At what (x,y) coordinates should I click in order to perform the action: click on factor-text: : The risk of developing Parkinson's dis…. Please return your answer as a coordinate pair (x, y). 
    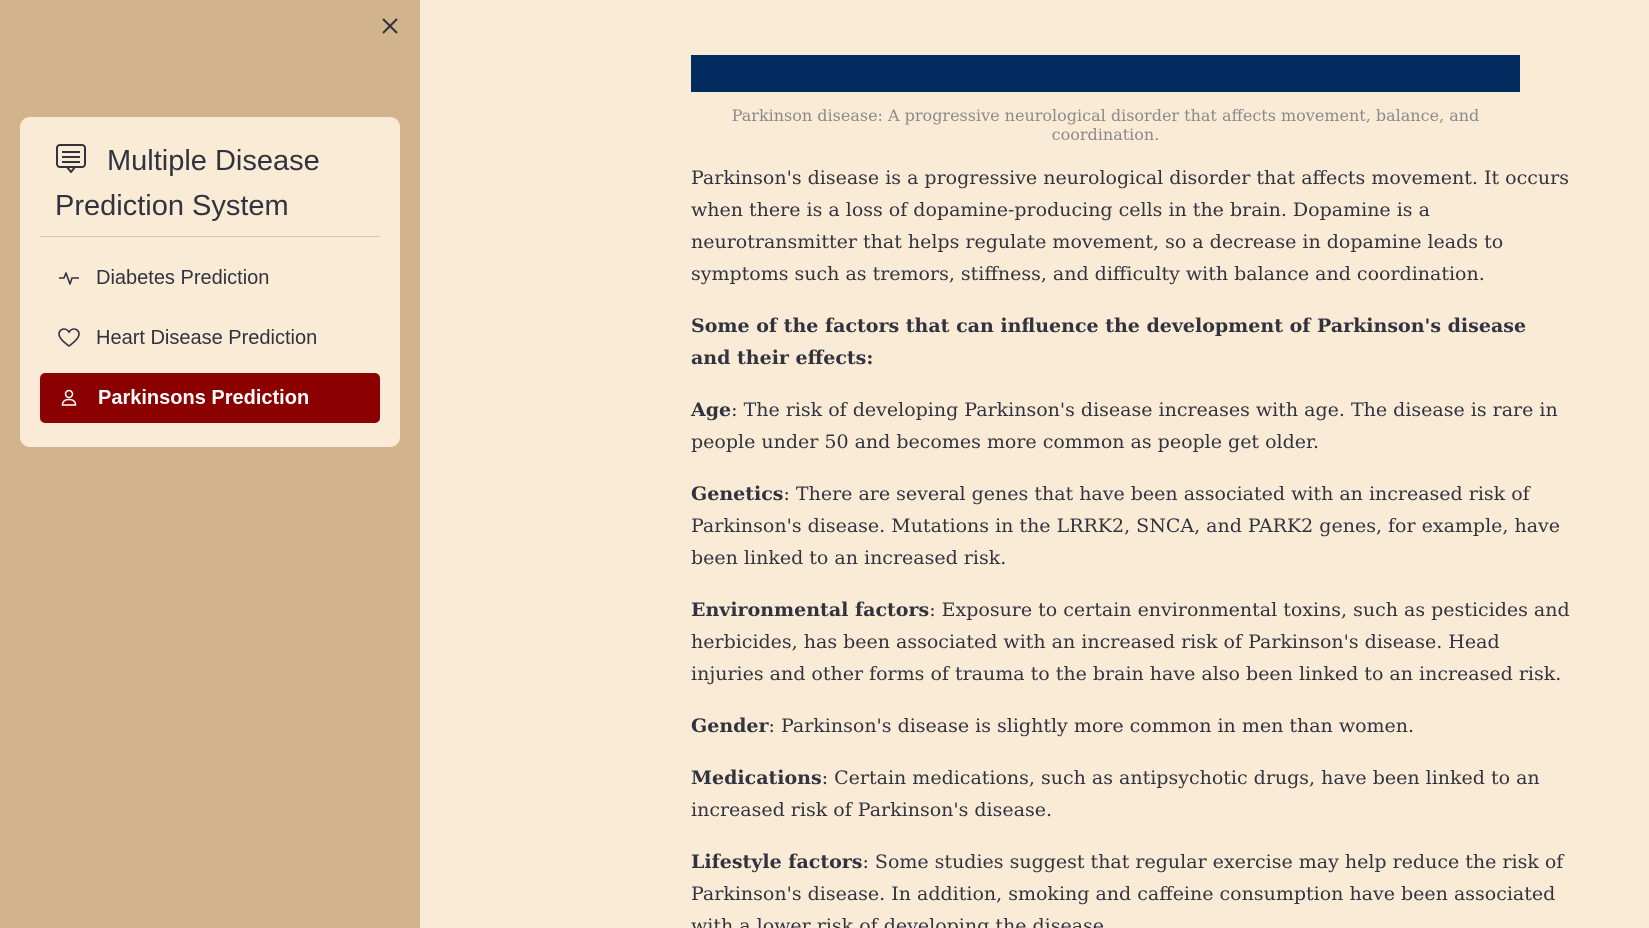
    Looking at the image, I should click on (1124, 426).